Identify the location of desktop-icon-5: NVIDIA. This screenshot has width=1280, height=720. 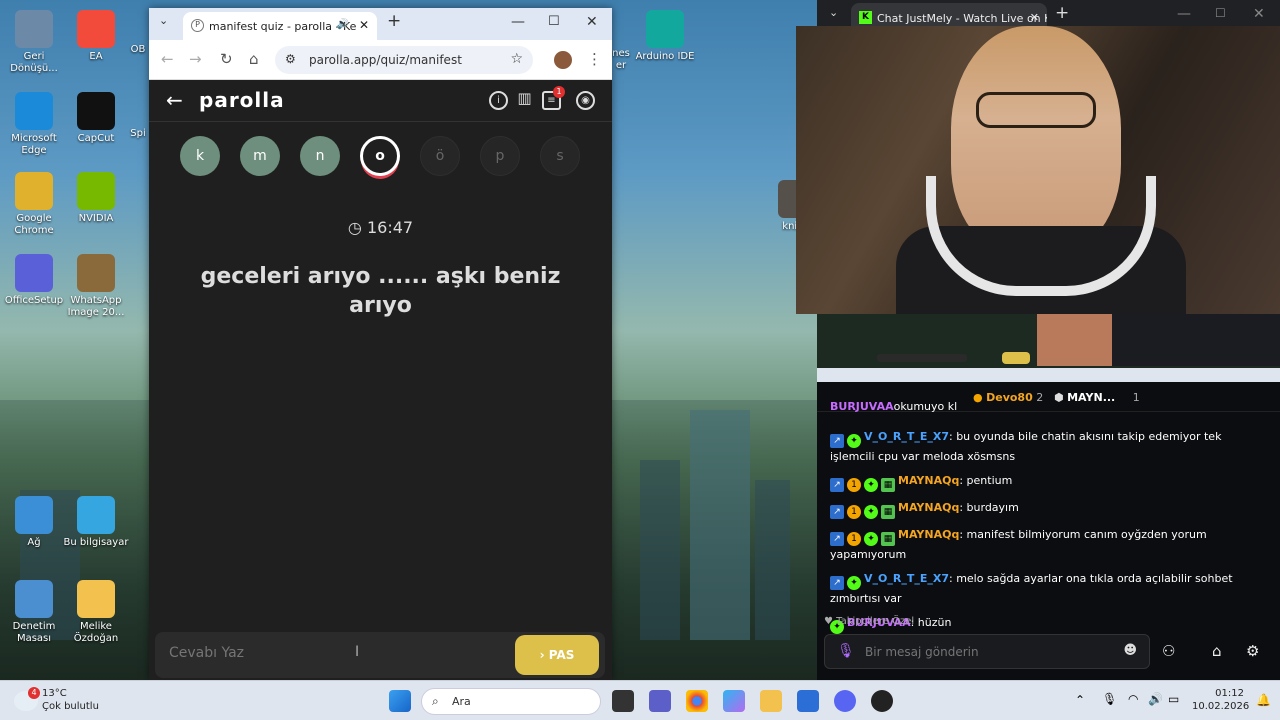
(96, 198).